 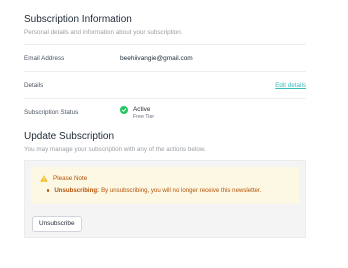 What do you see at coordinates (44, 58) in the screenshot?
I see `email-label: Email Address` at bounding box center [44, 58].